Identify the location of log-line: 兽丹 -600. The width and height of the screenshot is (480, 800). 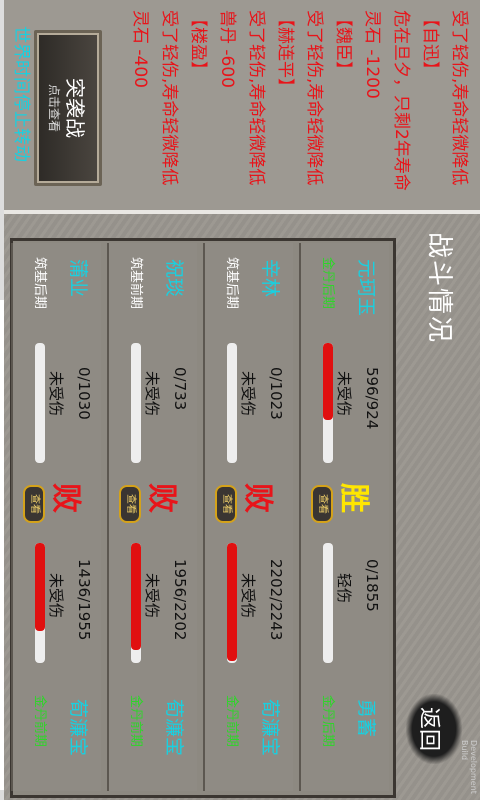
(227, 49).